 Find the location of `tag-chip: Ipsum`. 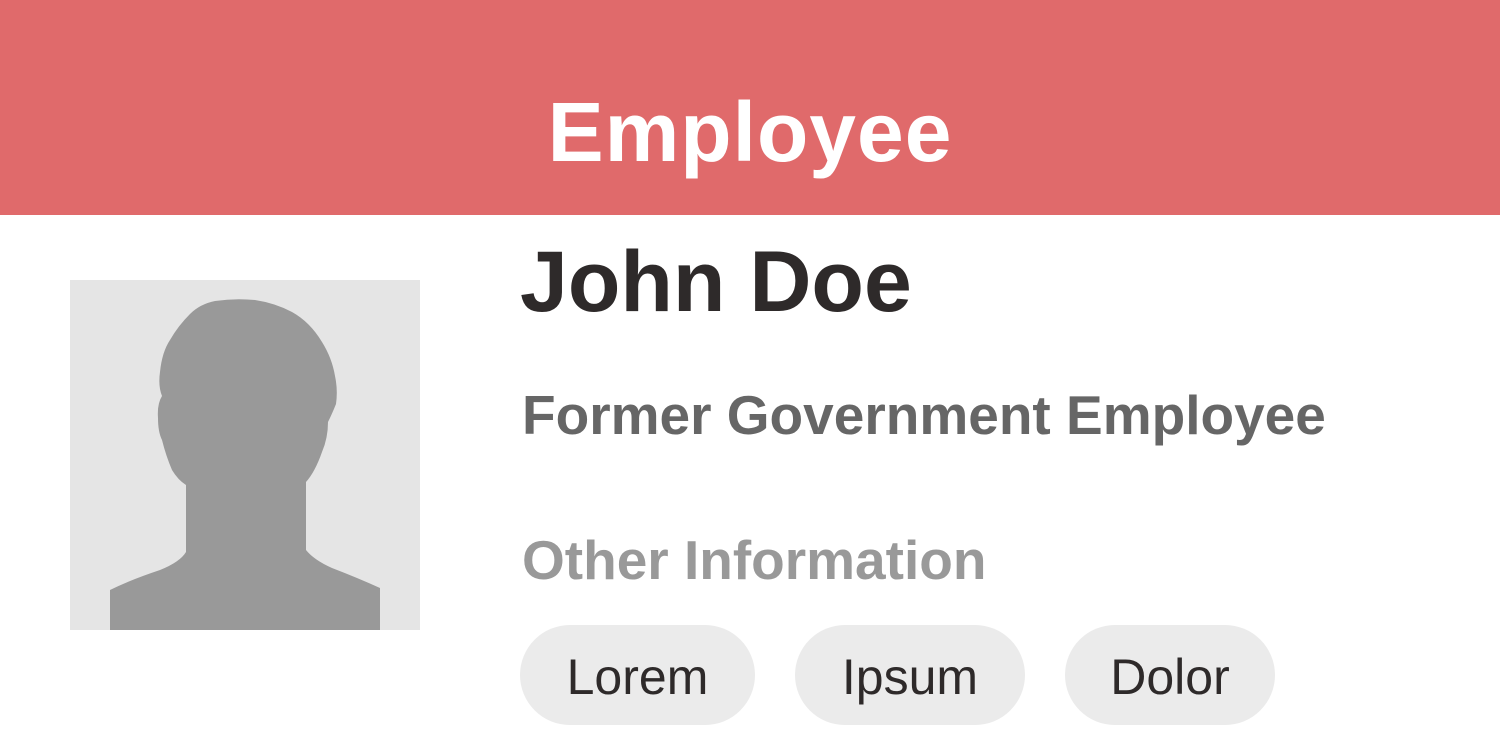

tag-chip: Ipsum is located at coordinates (910, 675).